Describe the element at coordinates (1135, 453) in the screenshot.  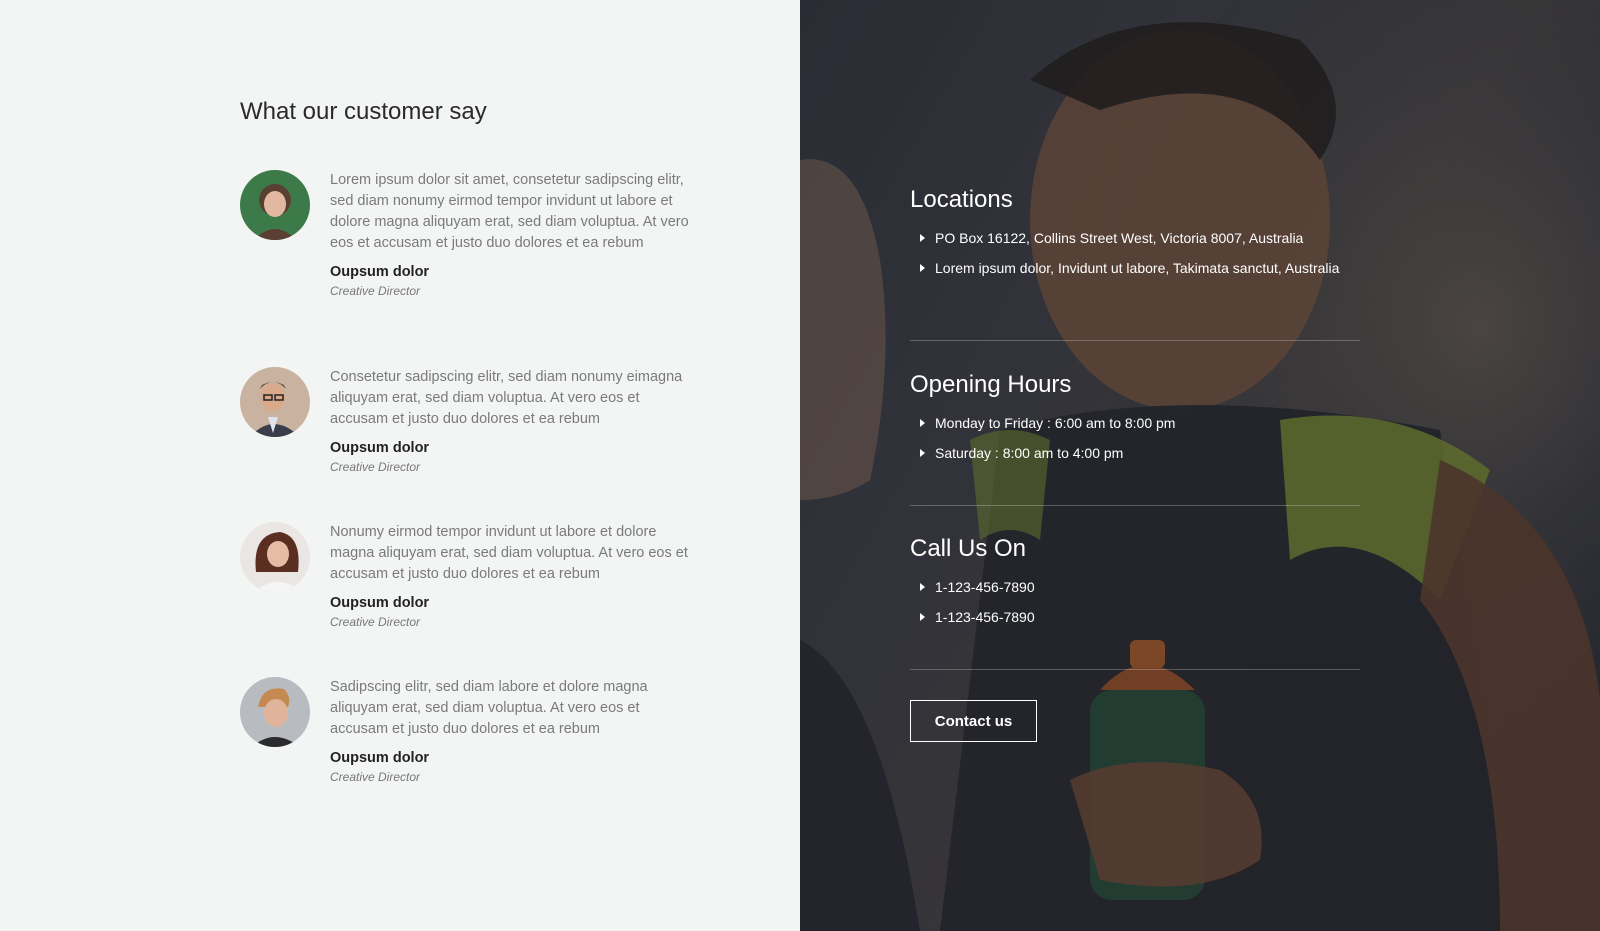
I see `list-item: Saturday : 8:00 am to 4:00 pm` at that location.